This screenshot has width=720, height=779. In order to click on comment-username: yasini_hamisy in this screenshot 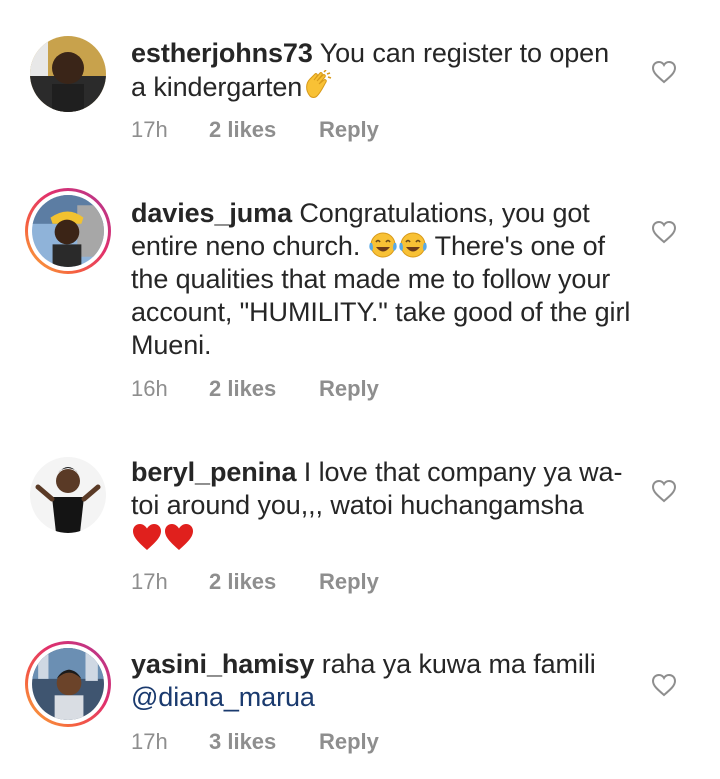, I will do `click(222, 664)`.